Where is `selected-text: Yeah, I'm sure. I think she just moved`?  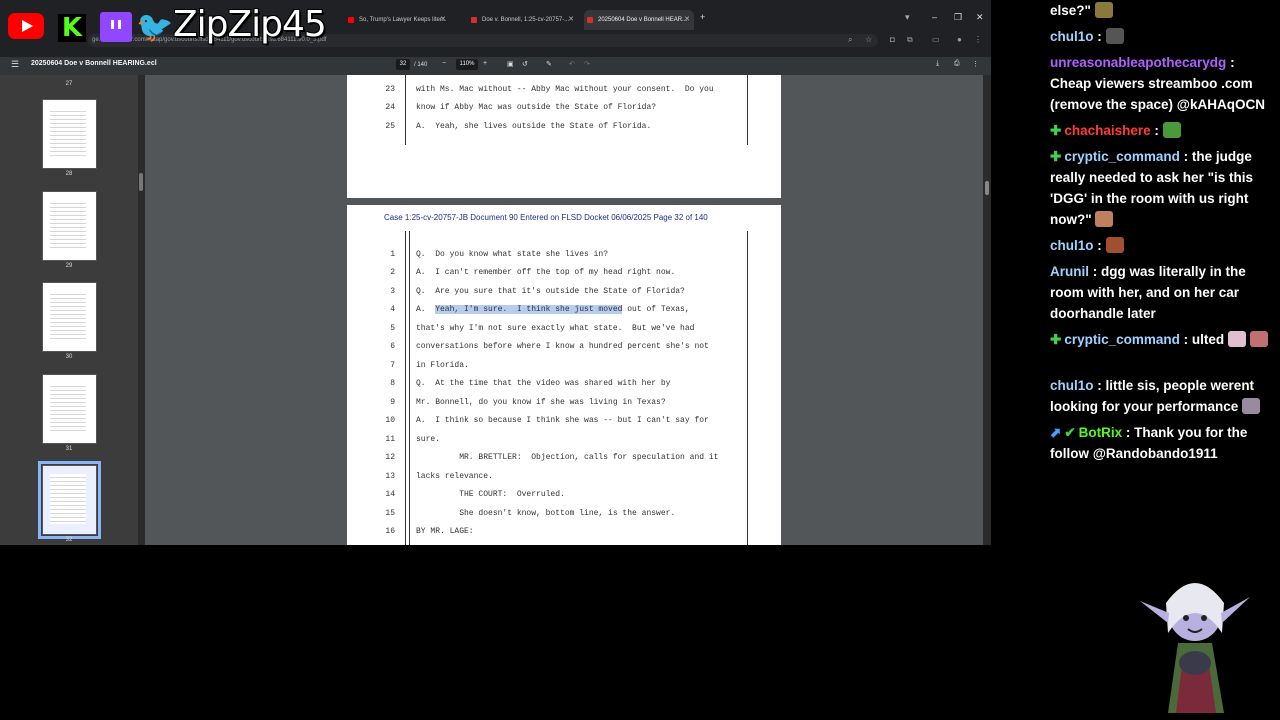 selected-text: Yeah, I'm sure. I think she just moved is located at coordinates (529, 309).